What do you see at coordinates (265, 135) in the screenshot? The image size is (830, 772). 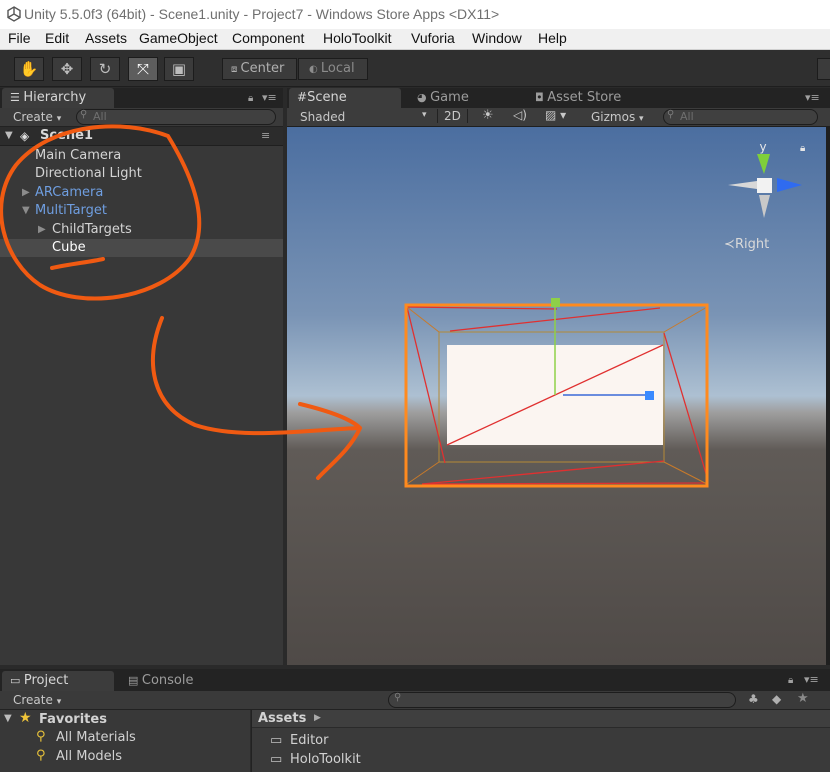 I see `scene-menu-icon: ≡` at bounding box center [265, 135].